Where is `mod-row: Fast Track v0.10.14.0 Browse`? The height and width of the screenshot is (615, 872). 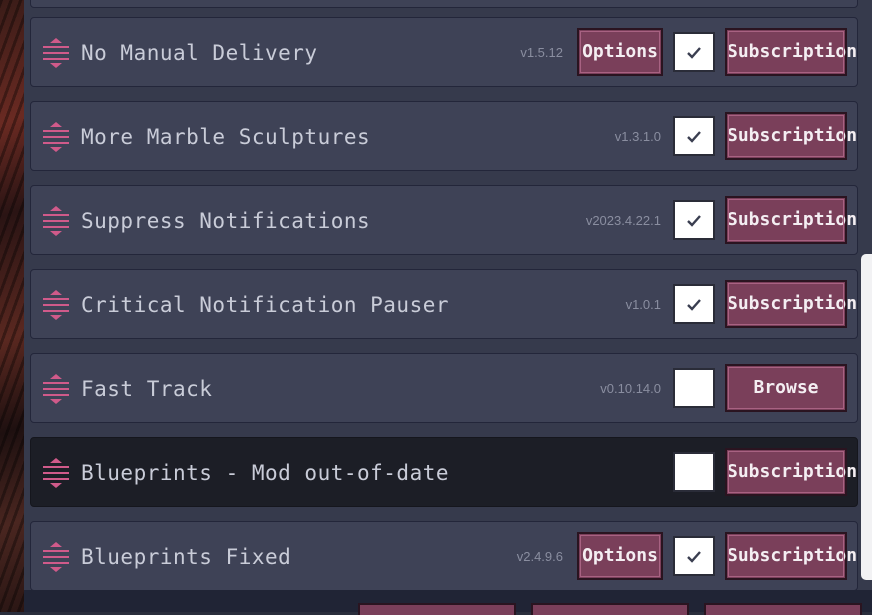
mod-row: Fast Track v0.10.14.0 Browse is located at coordinates (444, 388).